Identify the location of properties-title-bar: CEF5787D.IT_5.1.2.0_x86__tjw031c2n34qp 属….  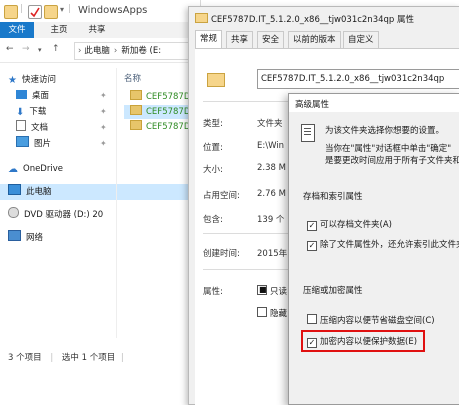
(324, 19).